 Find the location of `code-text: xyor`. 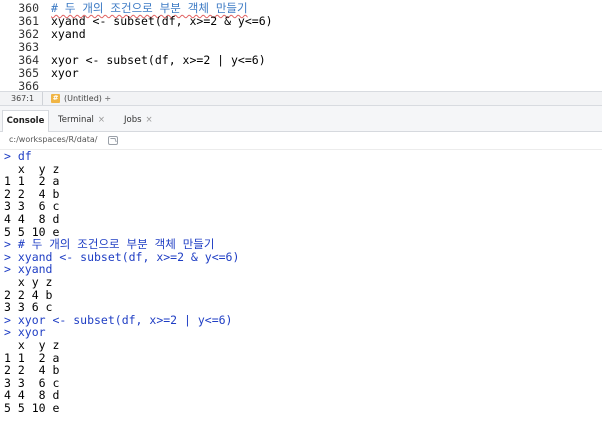

code-text: xyor is located at coordinates (65, 73).